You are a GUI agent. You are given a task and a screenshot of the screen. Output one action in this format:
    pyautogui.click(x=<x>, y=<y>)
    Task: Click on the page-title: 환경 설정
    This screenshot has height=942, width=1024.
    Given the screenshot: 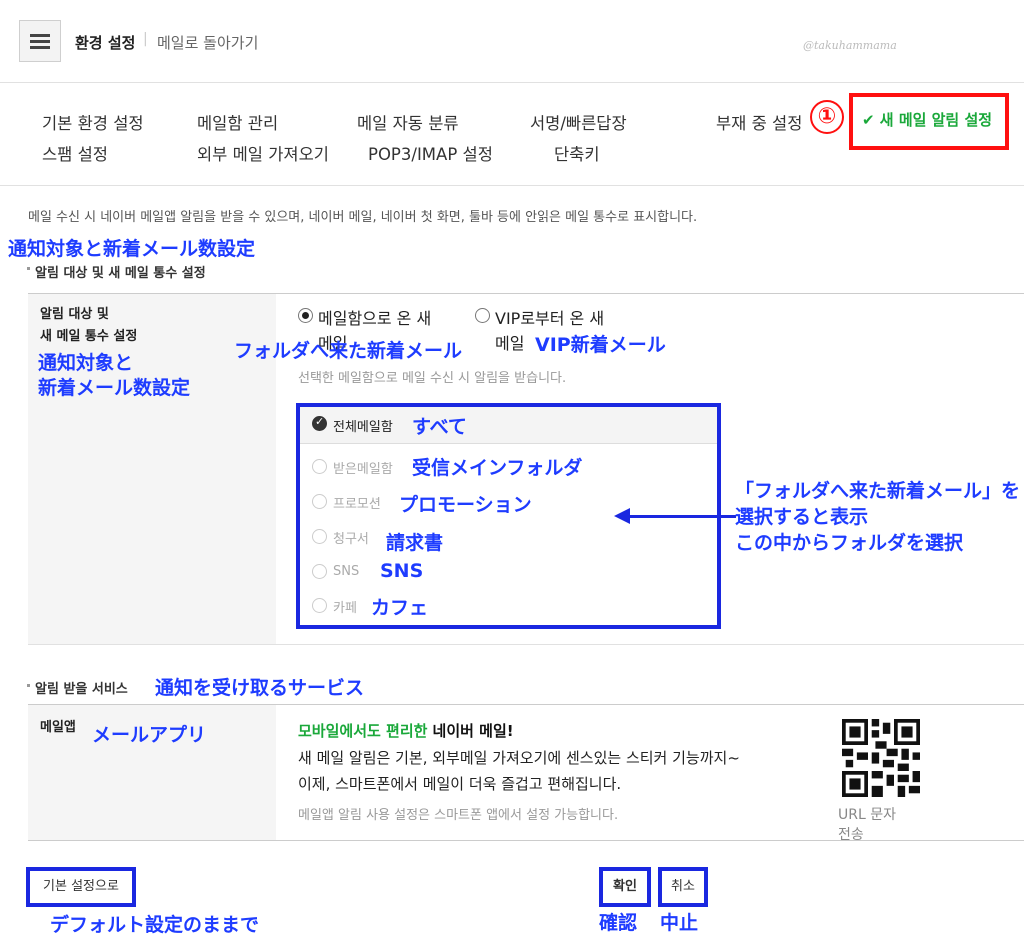 What is the action you would take?
    pyautogui.click(x=105, y=43)
    